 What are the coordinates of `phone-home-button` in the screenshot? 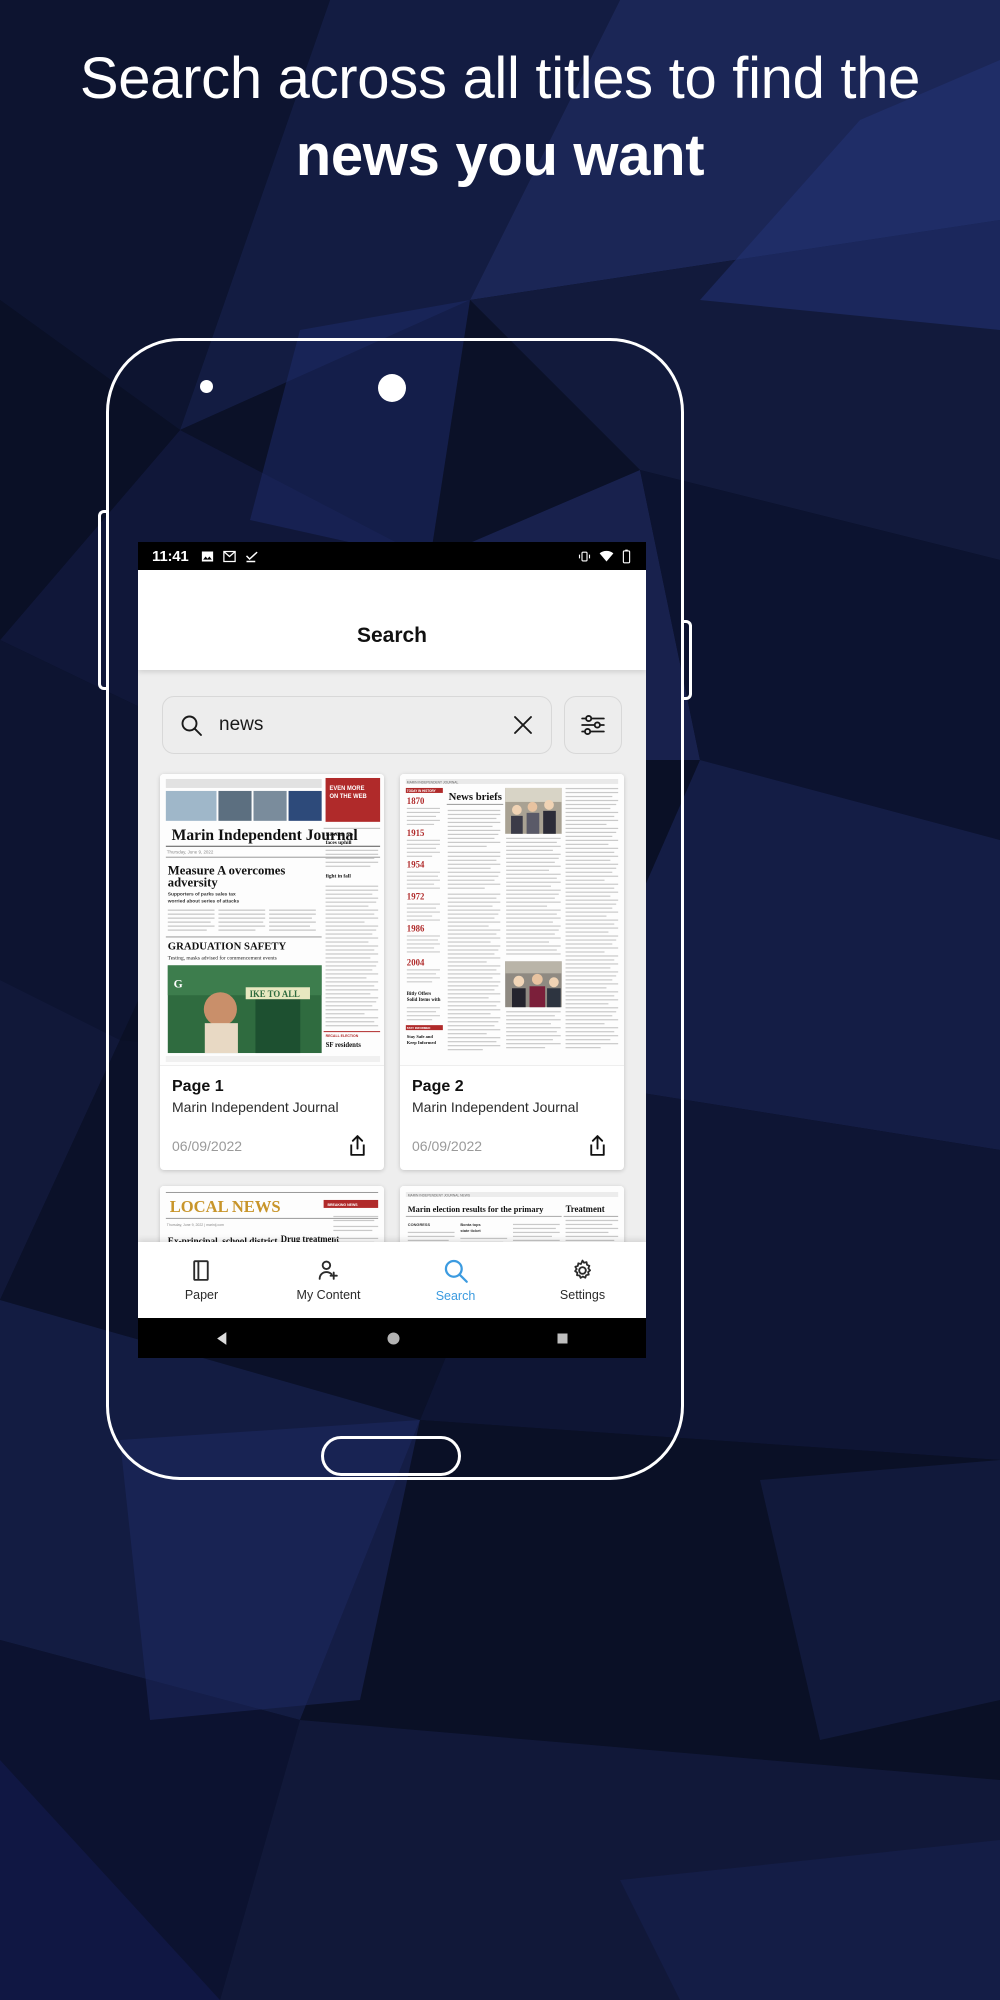 It's located at (391, 1456).